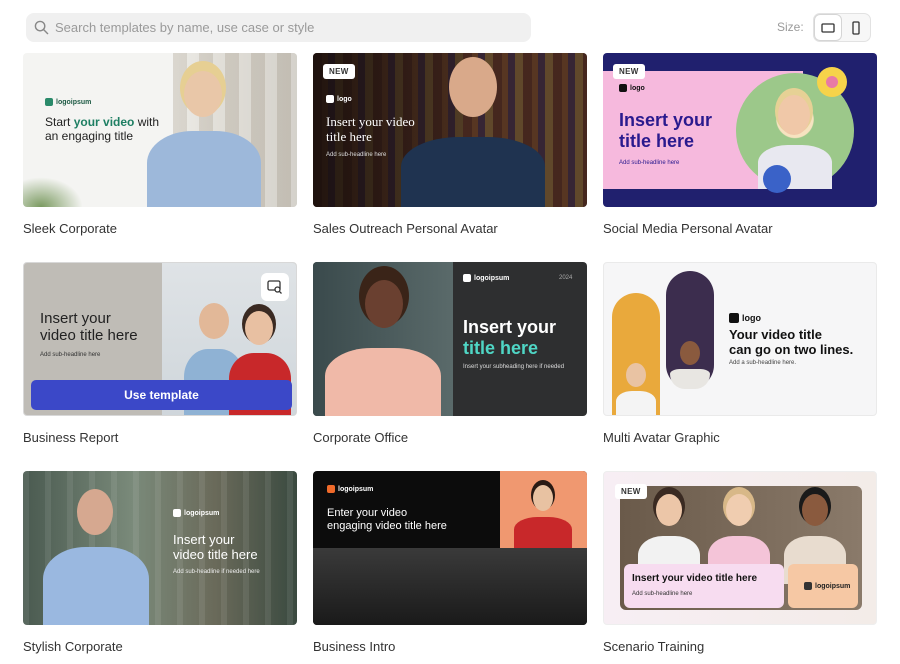  What do you see at coordinates (636, 354) in the screenshot?
I see `orange-pill` at bounding box center [636, 354].